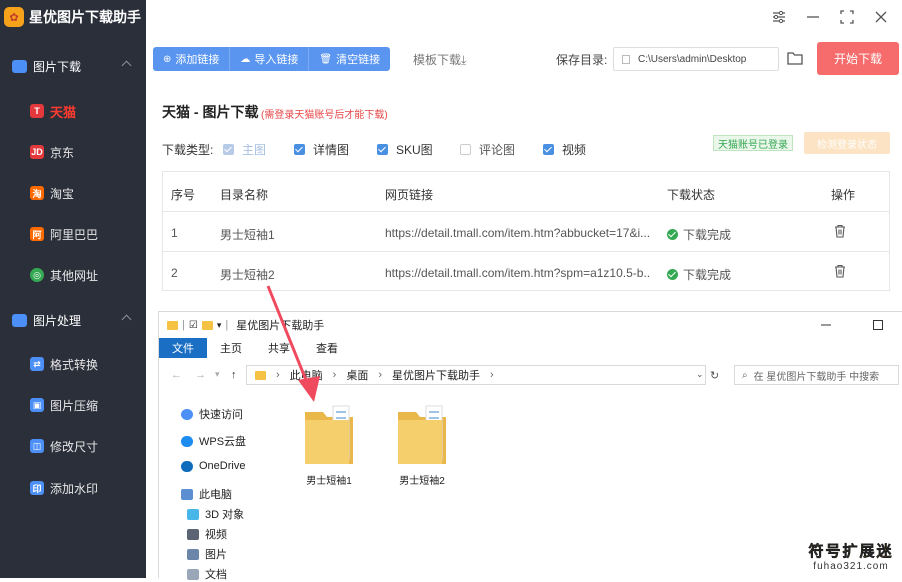  I want to click on table-header: 序号 目录名称 网页链接 下载状态 操作, so click(526, 192).